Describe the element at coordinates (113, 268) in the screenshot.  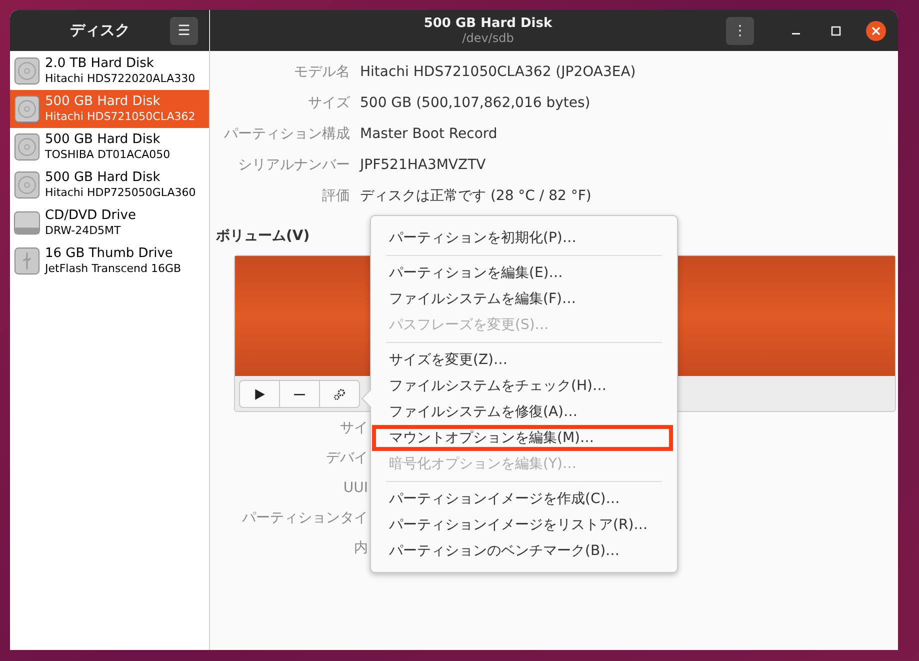
I see `drive-model: JetFlash Transcend 16GB` at that location.